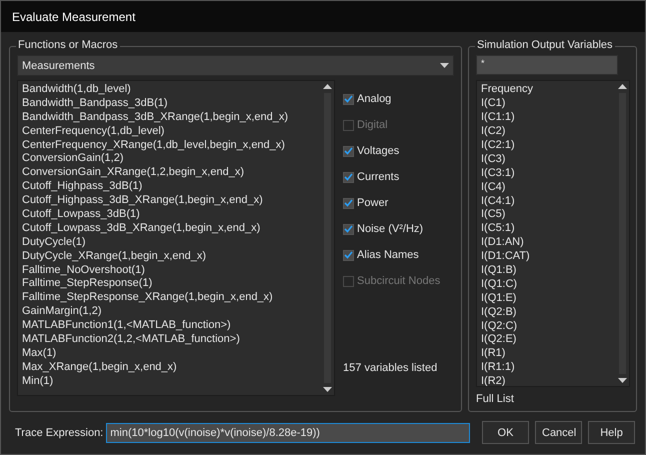 Image resolution: width=646 pixels, height=455 pixels. I want to click on caret-icon, so click(444, 65).